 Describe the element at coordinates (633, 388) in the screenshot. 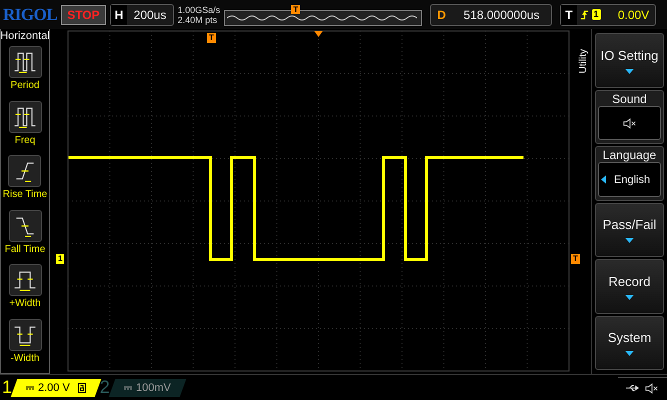

I see `usb-icon` at that location.